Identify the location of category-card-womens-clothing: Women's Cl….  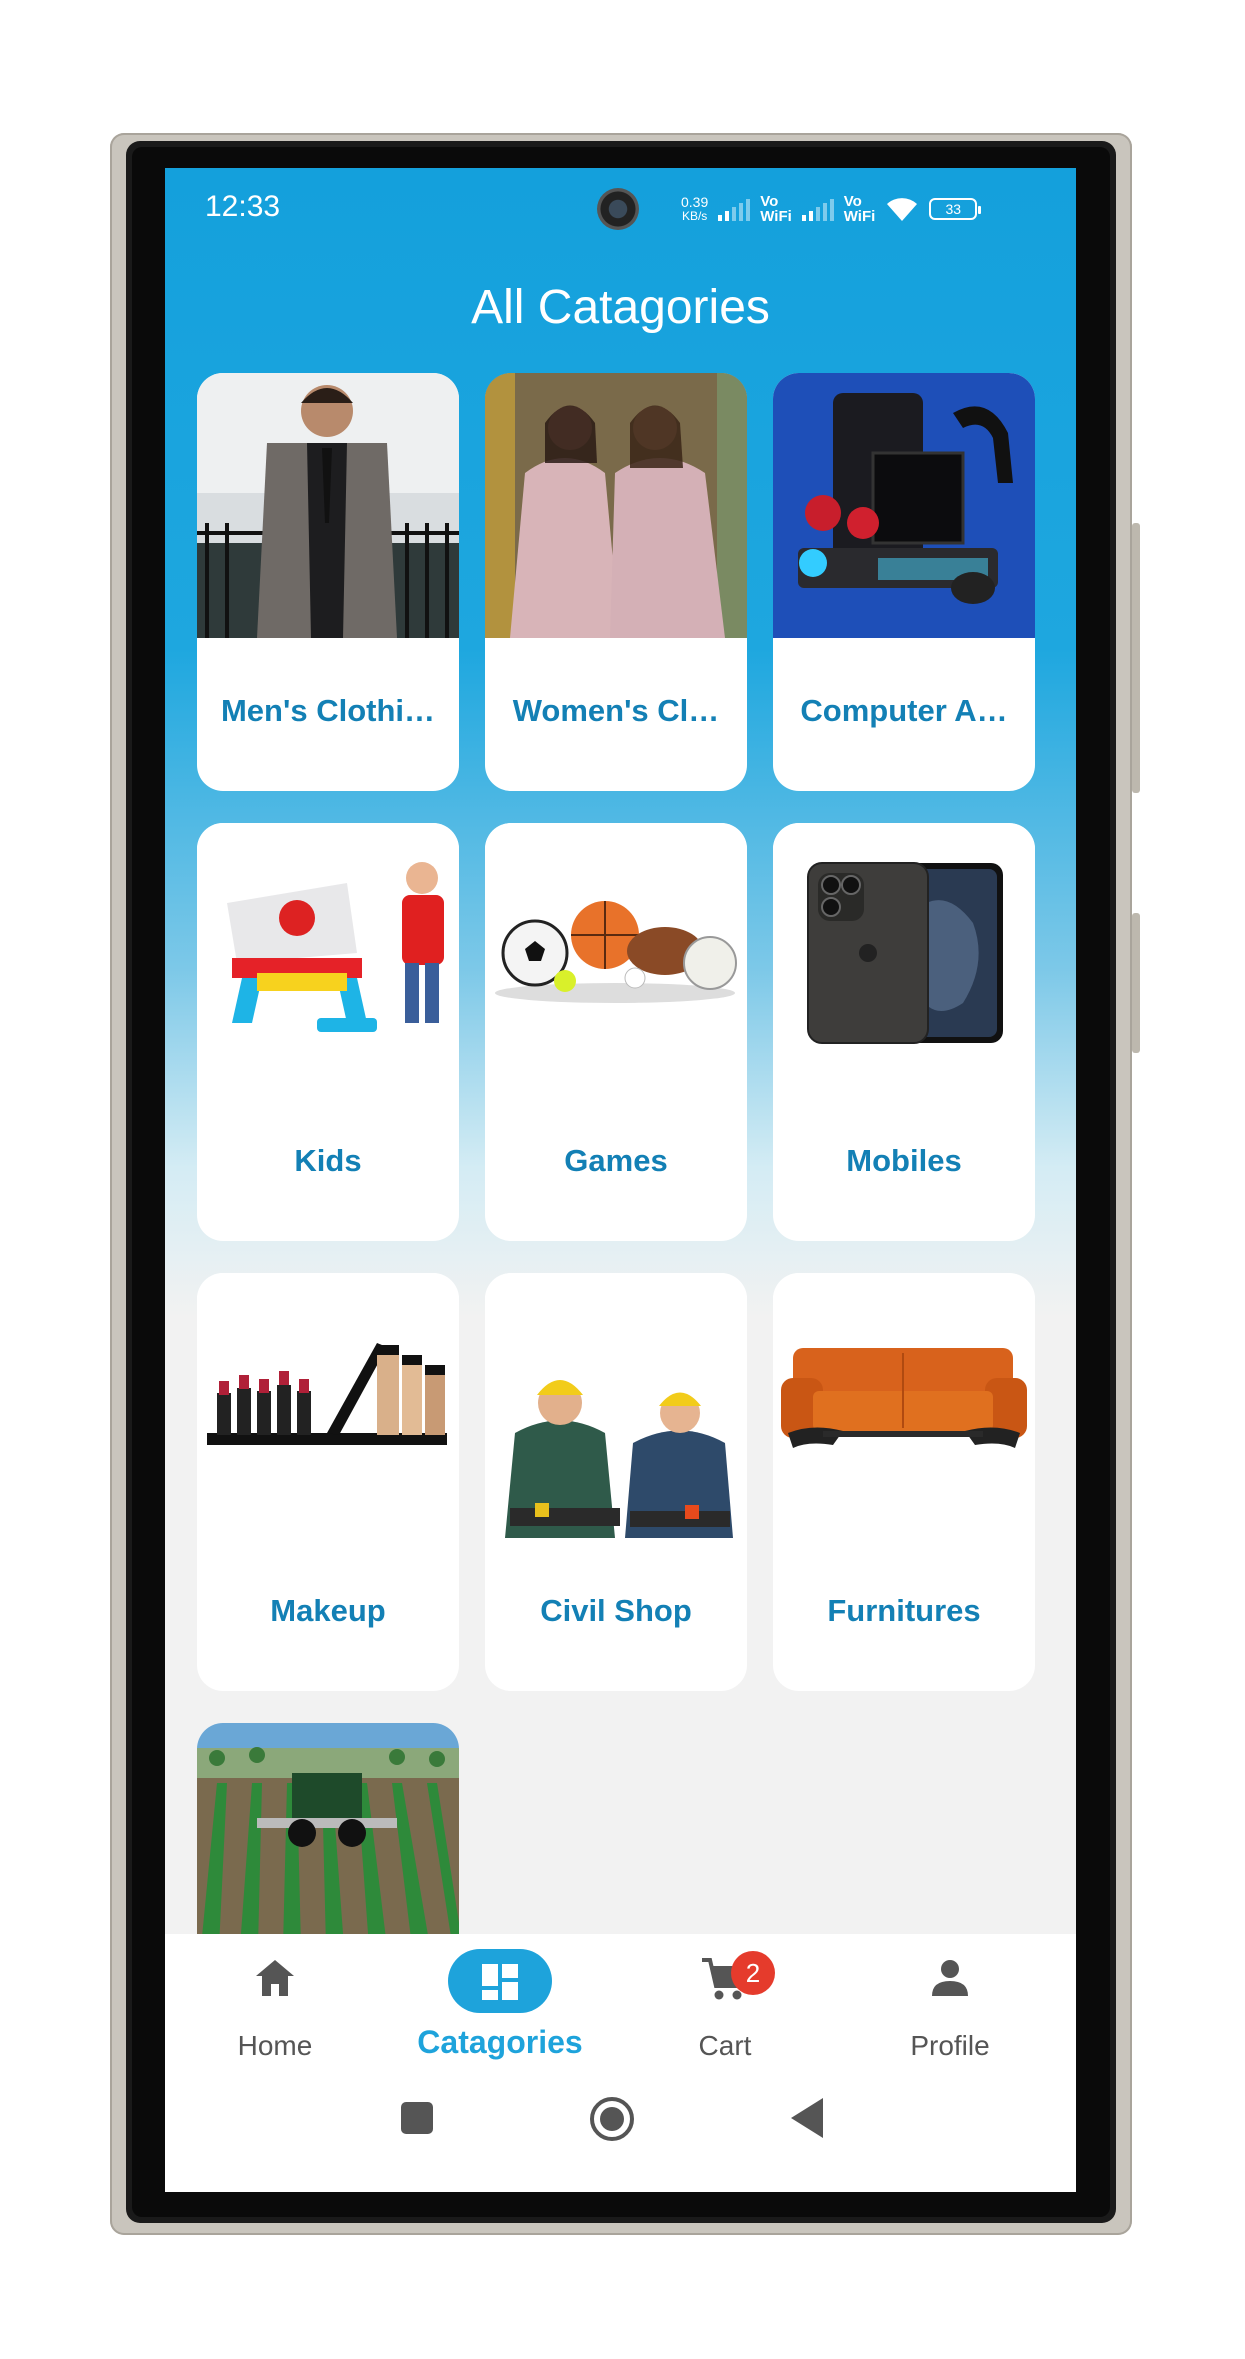
(616, 582).